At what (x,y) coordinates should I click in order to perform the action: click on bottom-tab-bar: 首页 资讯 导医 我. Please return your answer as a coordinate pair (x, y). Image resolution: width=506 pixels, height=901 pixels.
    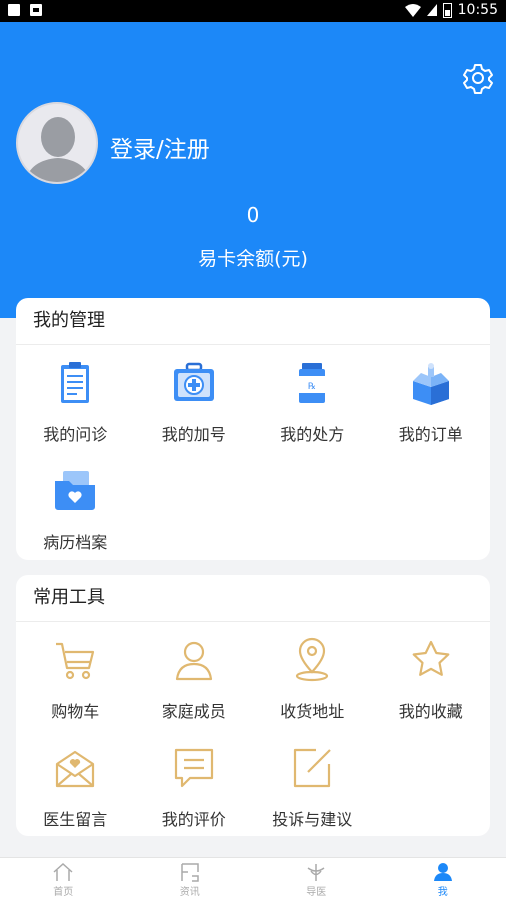
    Looking at the image, I should click on (253, 879).